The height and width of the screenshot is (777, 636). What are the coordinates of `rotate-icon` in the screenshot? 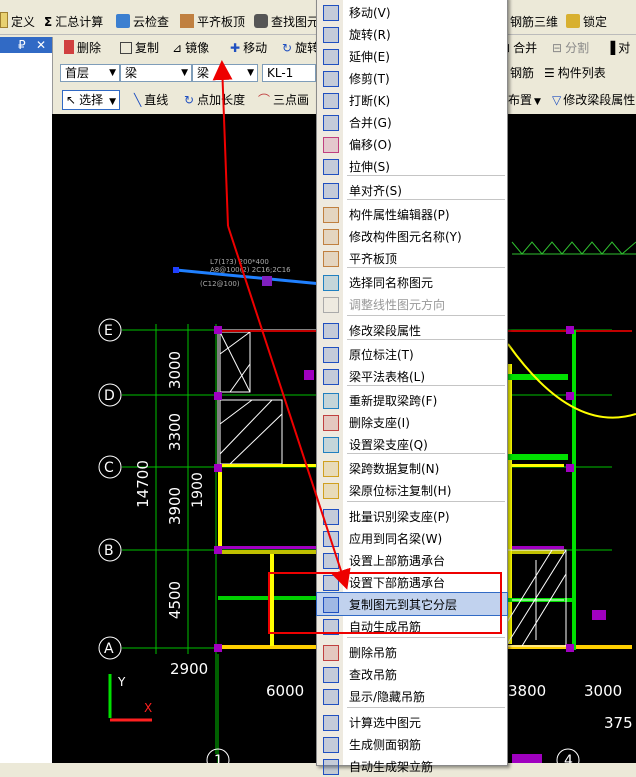 It's located at (331, 35).